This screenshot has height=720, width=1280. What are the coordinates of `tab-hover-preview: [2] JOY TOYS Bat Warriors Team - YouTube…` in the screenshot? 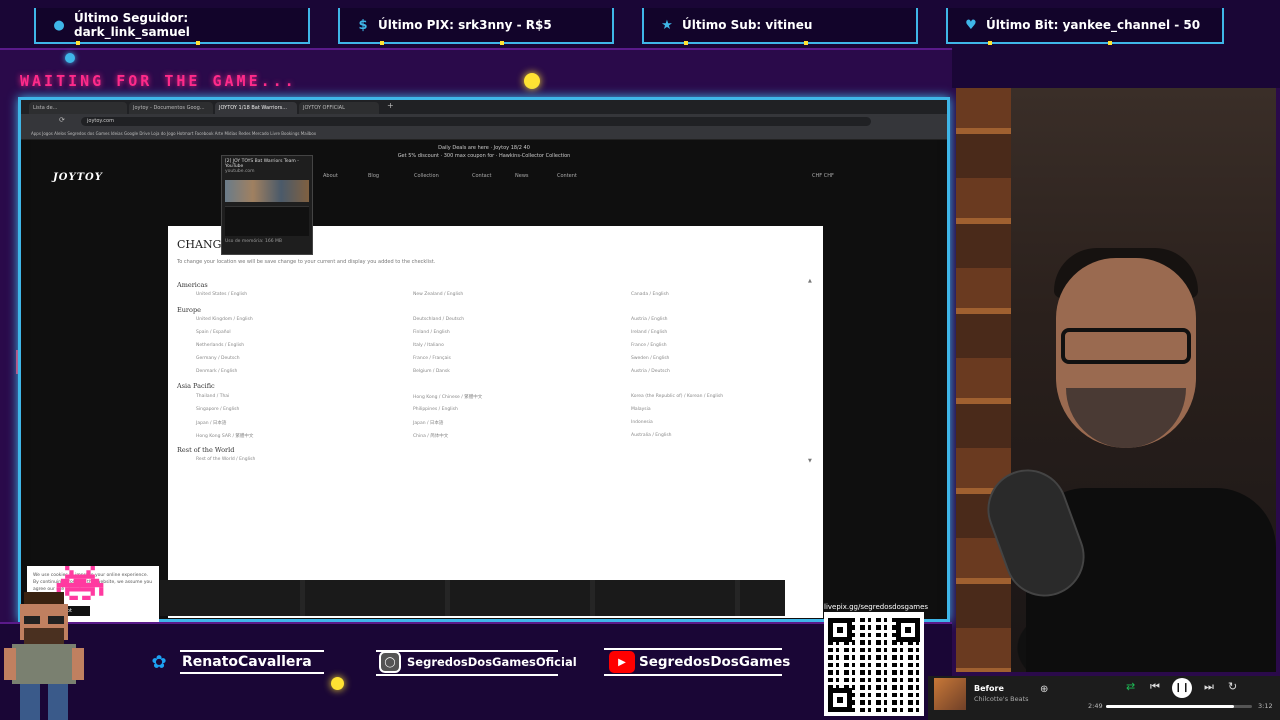 It's located at (267, 205).